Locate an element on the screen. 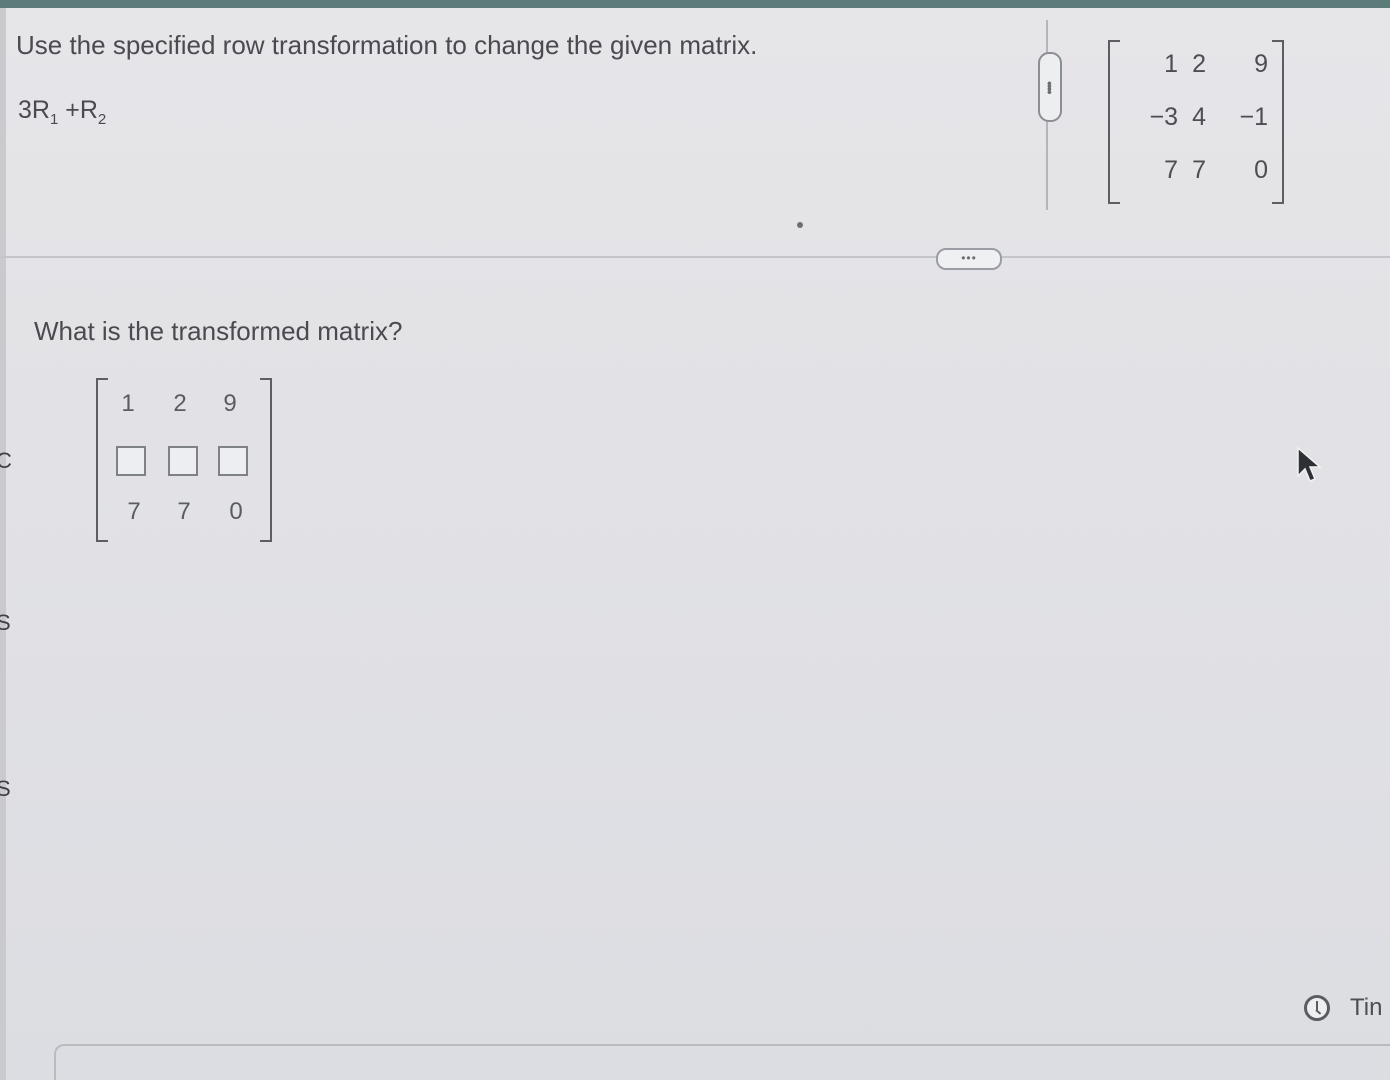 The height and width of the screenshot is (1080, 1390). top-strip is located at coordinates (695, 4).